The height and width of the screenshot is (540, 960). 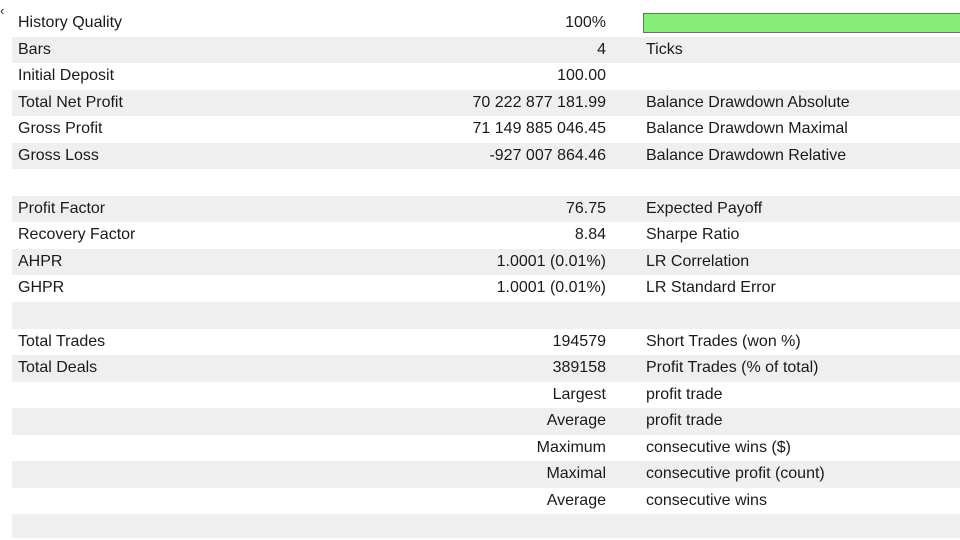 I want to click on history-quality-bar, so click(x=801, y=23).